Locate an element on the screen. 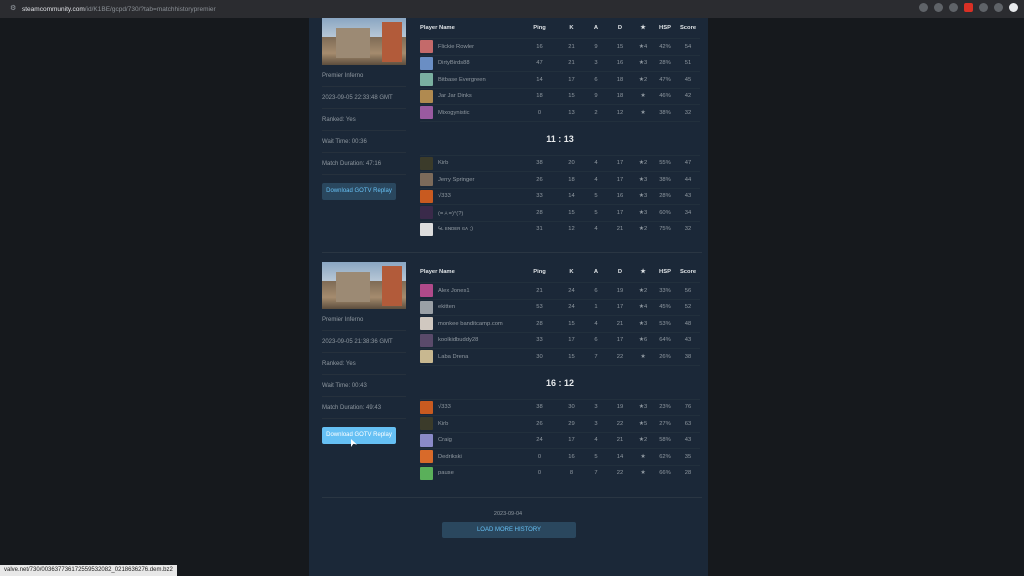  player-cell: Jerry Springer is located at coordinates (470, 180).